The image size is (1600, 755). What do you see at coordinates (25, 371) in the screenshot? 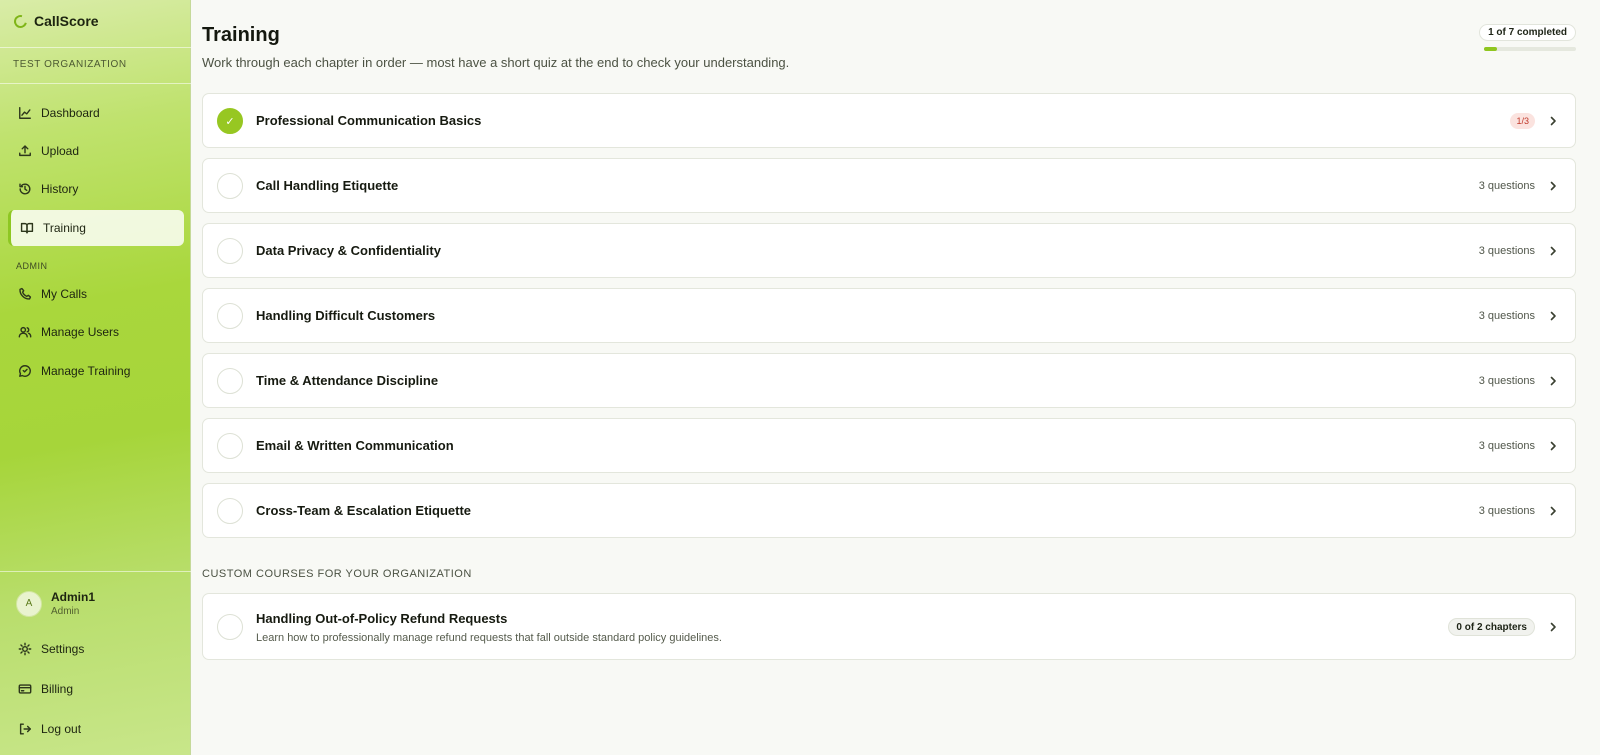
I see `message-icon` at bounding box center [25, 371].